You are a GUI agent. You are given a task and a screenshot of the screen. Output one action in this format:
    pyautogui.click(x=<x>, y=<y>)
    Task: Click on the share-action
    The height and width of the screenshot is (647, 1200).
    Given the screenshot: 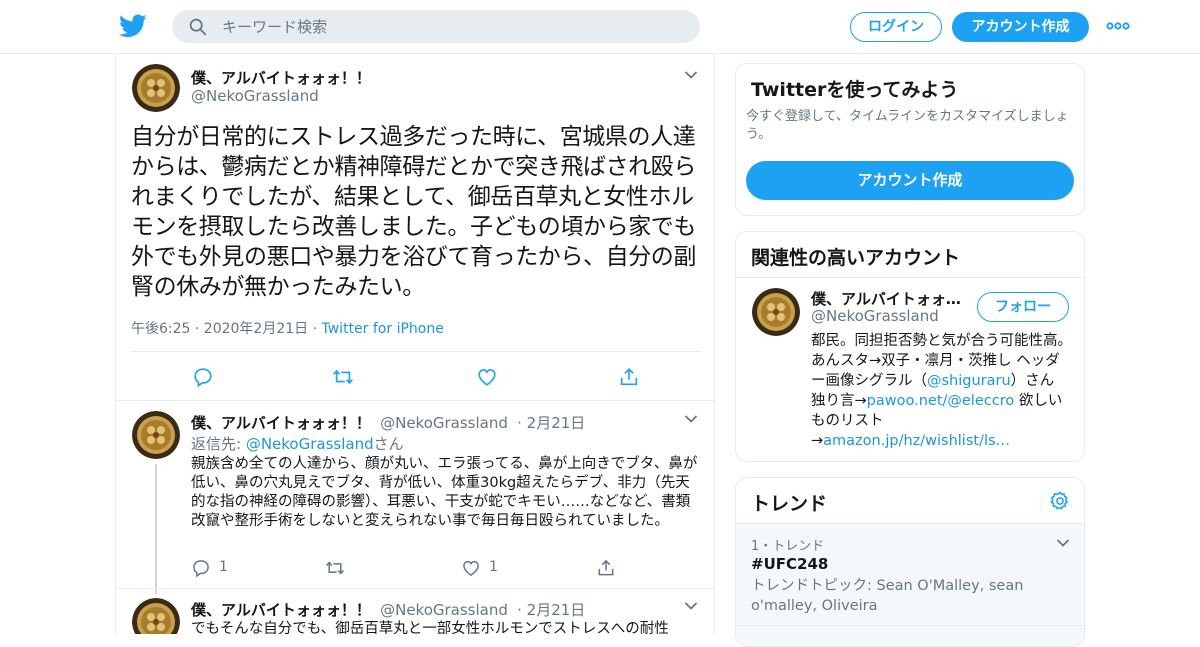 What is the action you would take?
    pyautogui.click(x=606, y=568)
    